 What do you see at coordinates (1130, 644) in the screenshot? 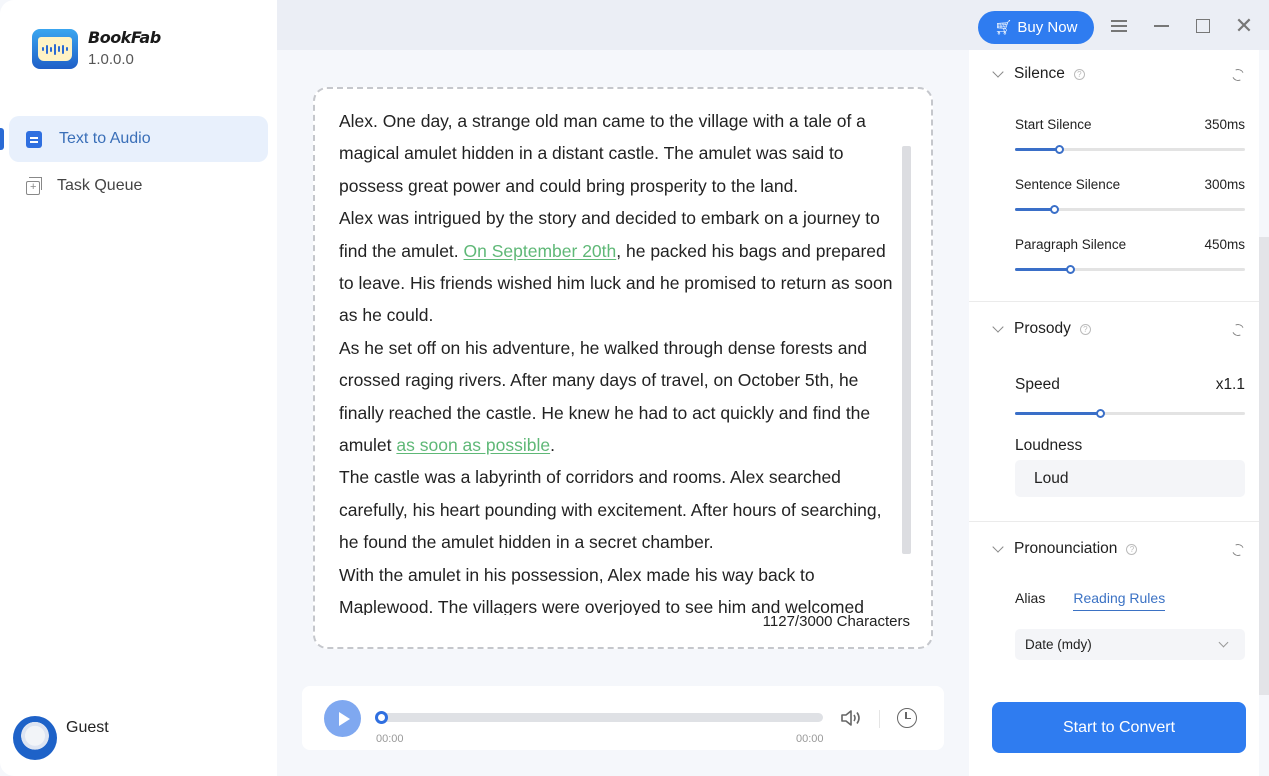
I see `reading-rule-select: Date (mdy)` at bounding box center [1130, 644].